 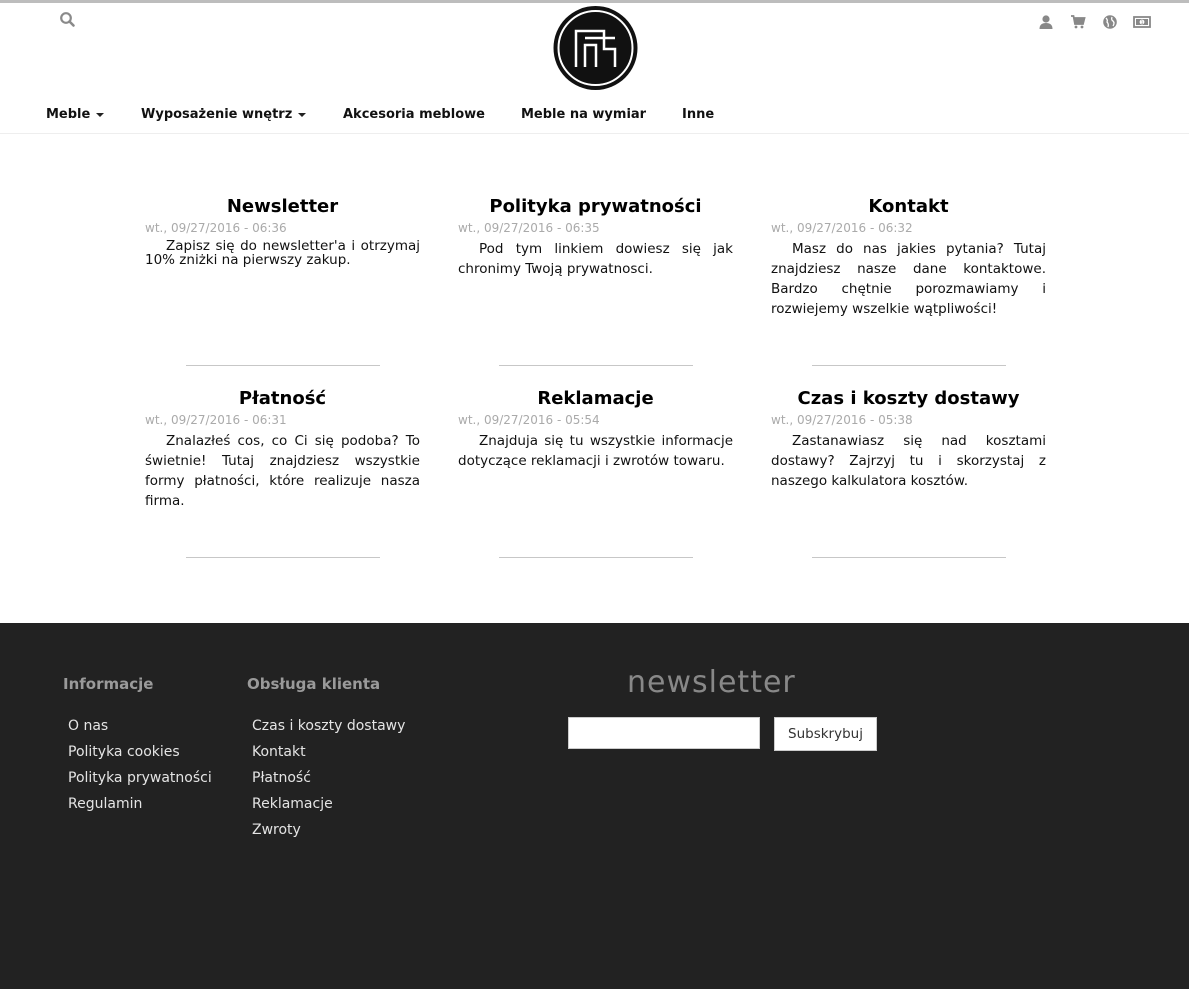 I want to click on article-date: wt., 09/27/2016 - 05:38, so click(x=842, y=420).